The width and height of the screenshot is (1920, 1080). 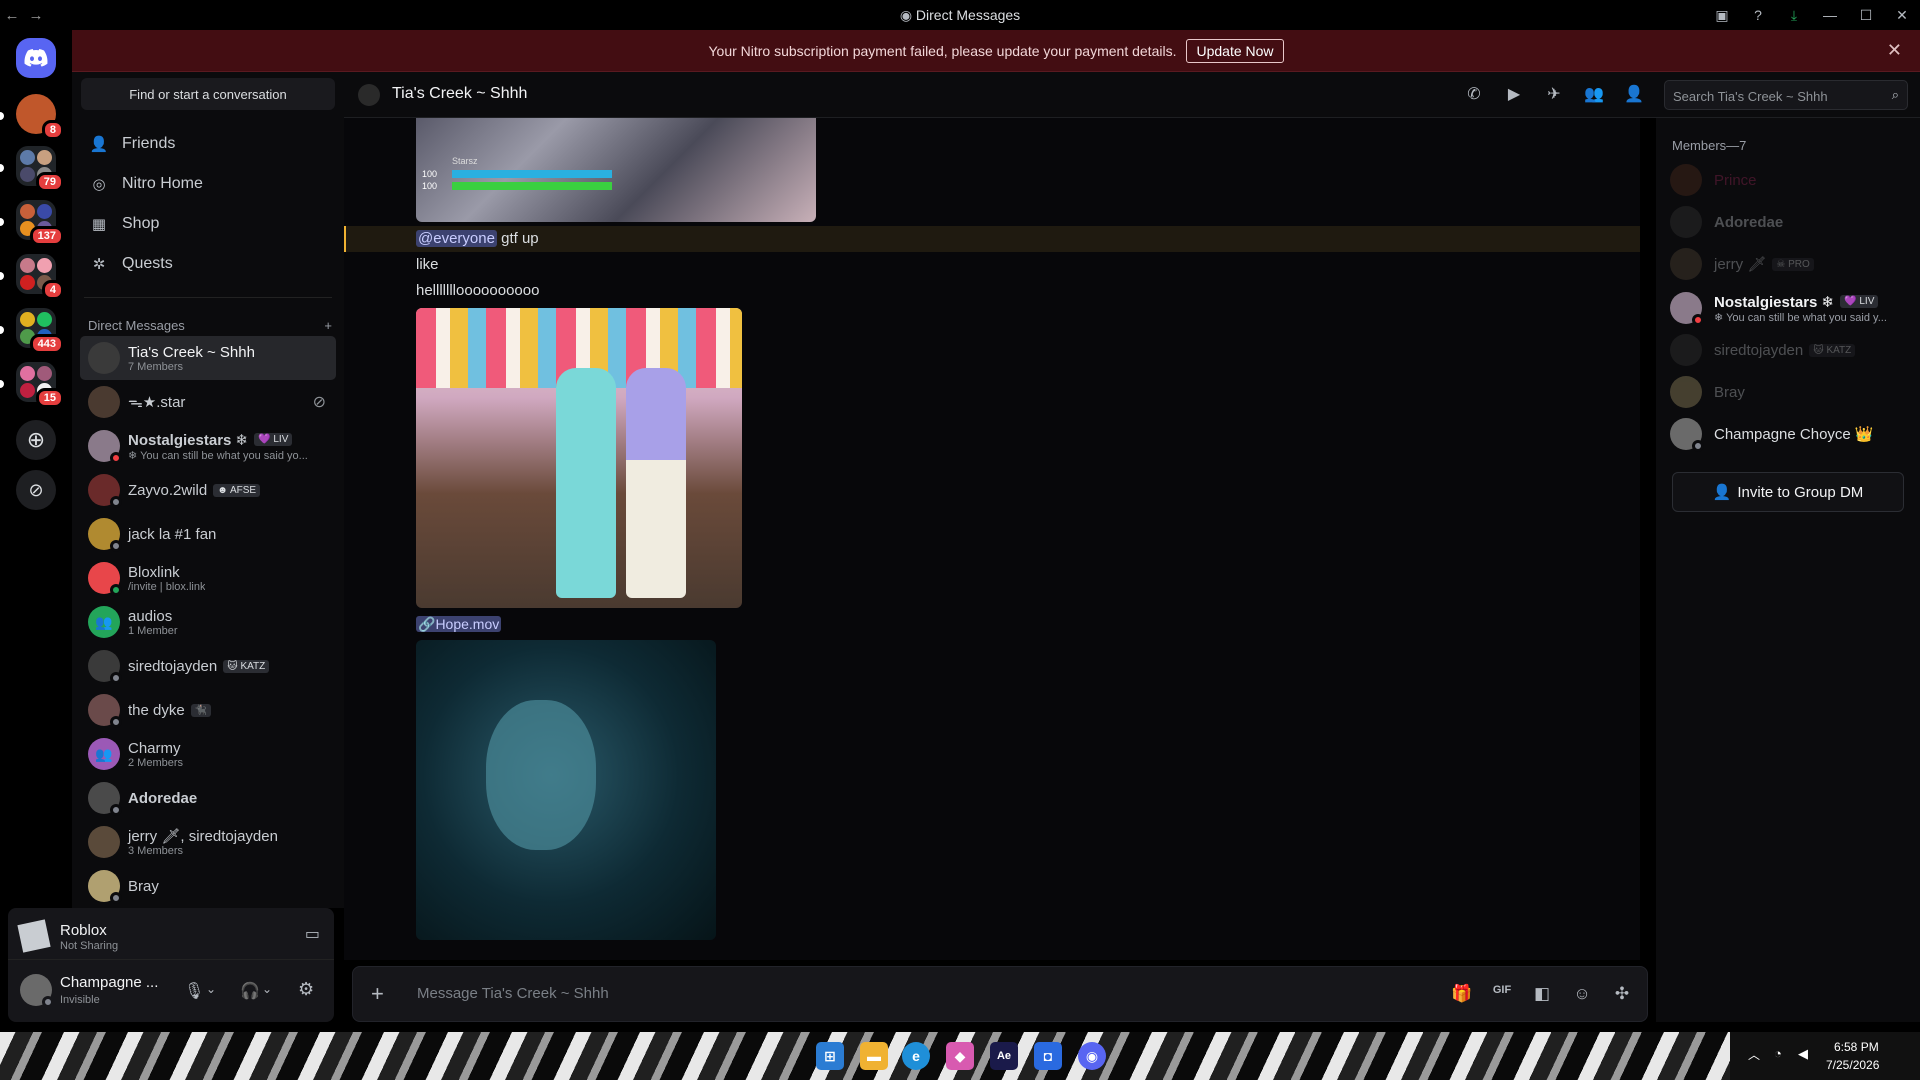 What do you see at coordinates (40, 169) in the screenshot?
I see `server-folder-1: 79` at bounding box center [40, 169].